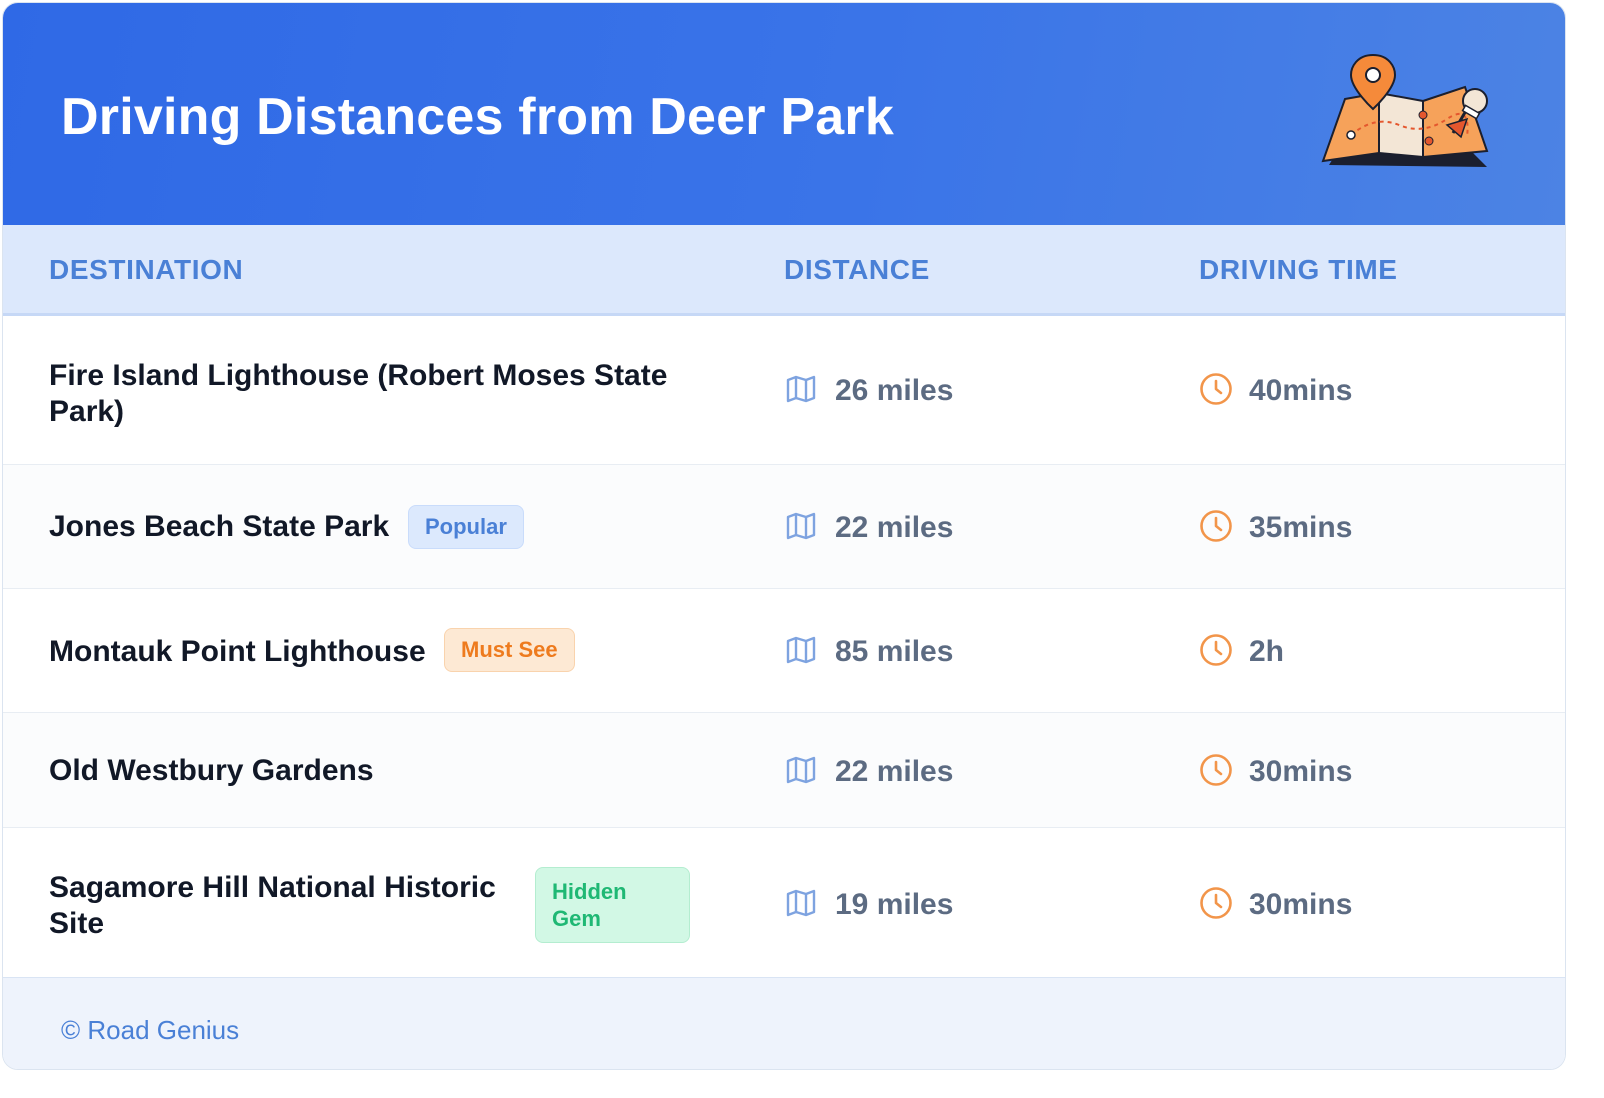 This screenshot has height=1098, width=1604. Describe the element at coordinates (477, 117) in the screenshot. I see `page-title: Driving Distances from Deer Park` at that location.